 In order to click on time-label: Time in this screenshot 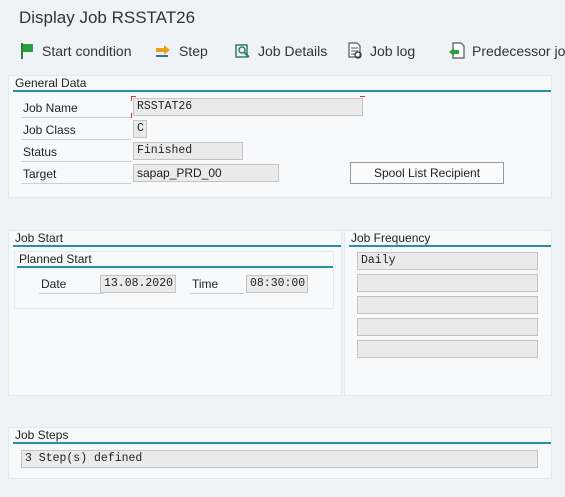, I will do `click(217, 284)`.